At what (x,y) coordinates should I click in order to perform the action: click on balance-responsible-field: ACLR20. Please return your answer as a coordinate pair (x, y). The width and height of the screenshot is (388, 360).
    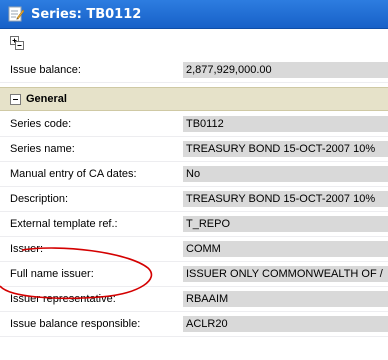
    Looking at the image, I should click on (285, 324).